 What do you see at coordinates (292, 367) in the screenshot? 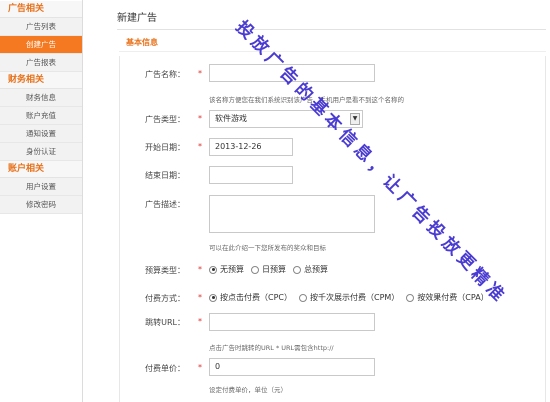
I see `unit-price-input: 0` at bounding box center [292, 367].